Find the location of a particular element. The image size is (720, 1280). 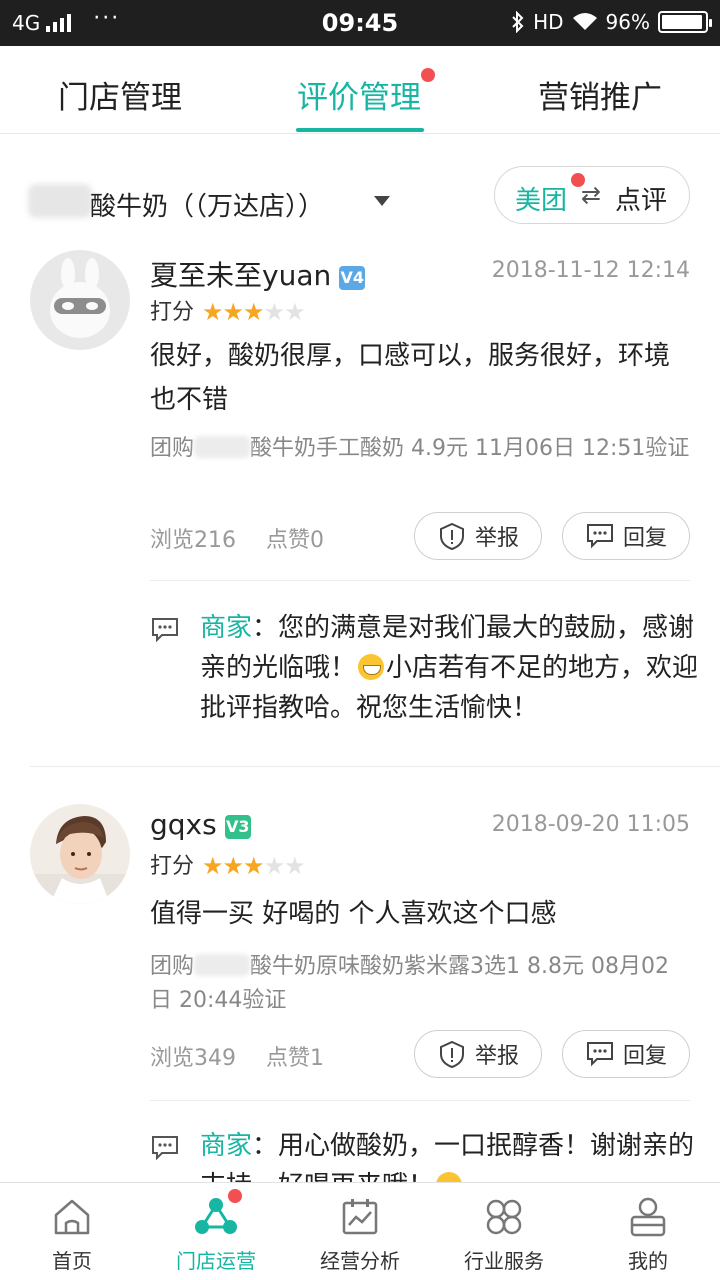

platform-meituan: 美团 is located at coordinates (541, 201).